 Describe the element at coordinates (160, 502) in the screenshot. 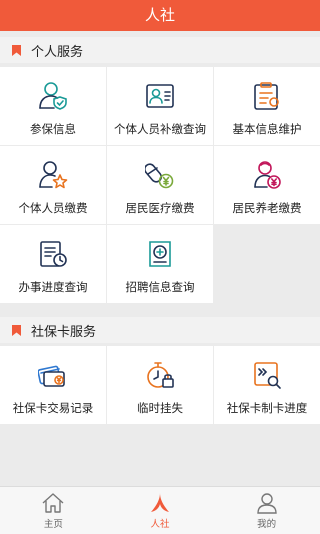

I see `people-icon` at that location.